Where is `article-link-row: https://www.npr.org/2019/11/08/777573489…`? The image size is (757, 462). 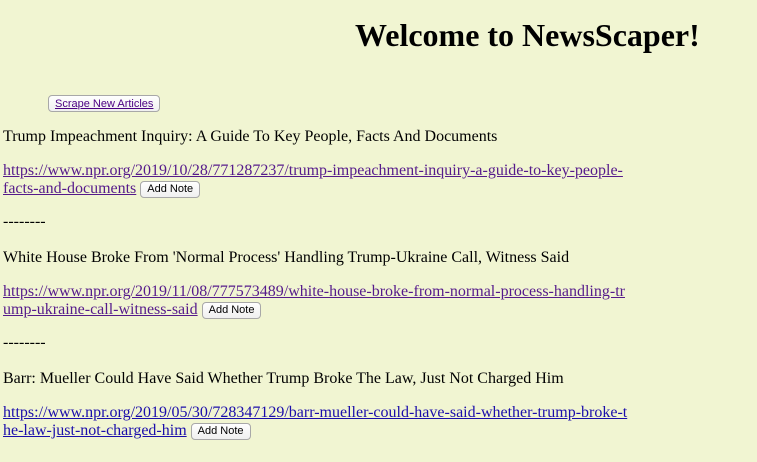 article-link-row: https://www.npr.org/2019/11/08/777573489… is located at coordinates (315, 301).